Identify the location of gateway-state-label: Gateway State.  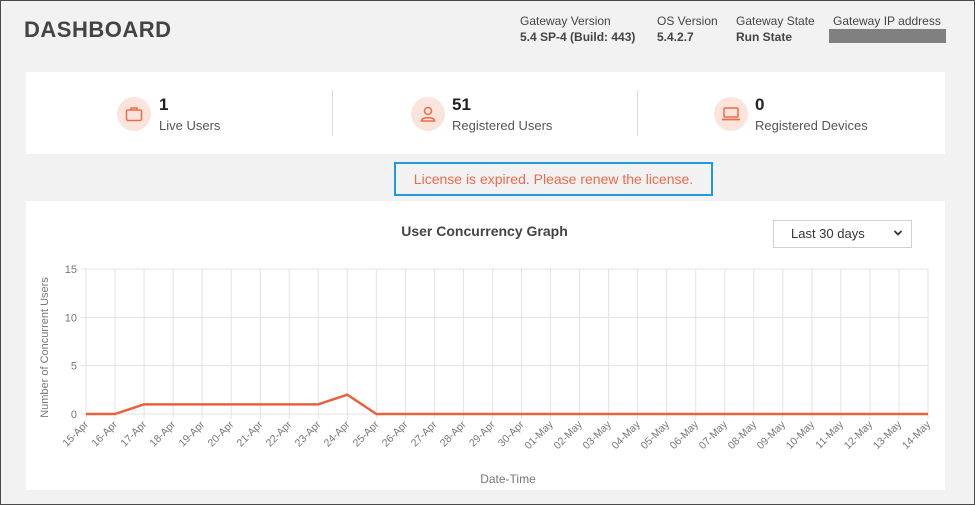
(775, 21).